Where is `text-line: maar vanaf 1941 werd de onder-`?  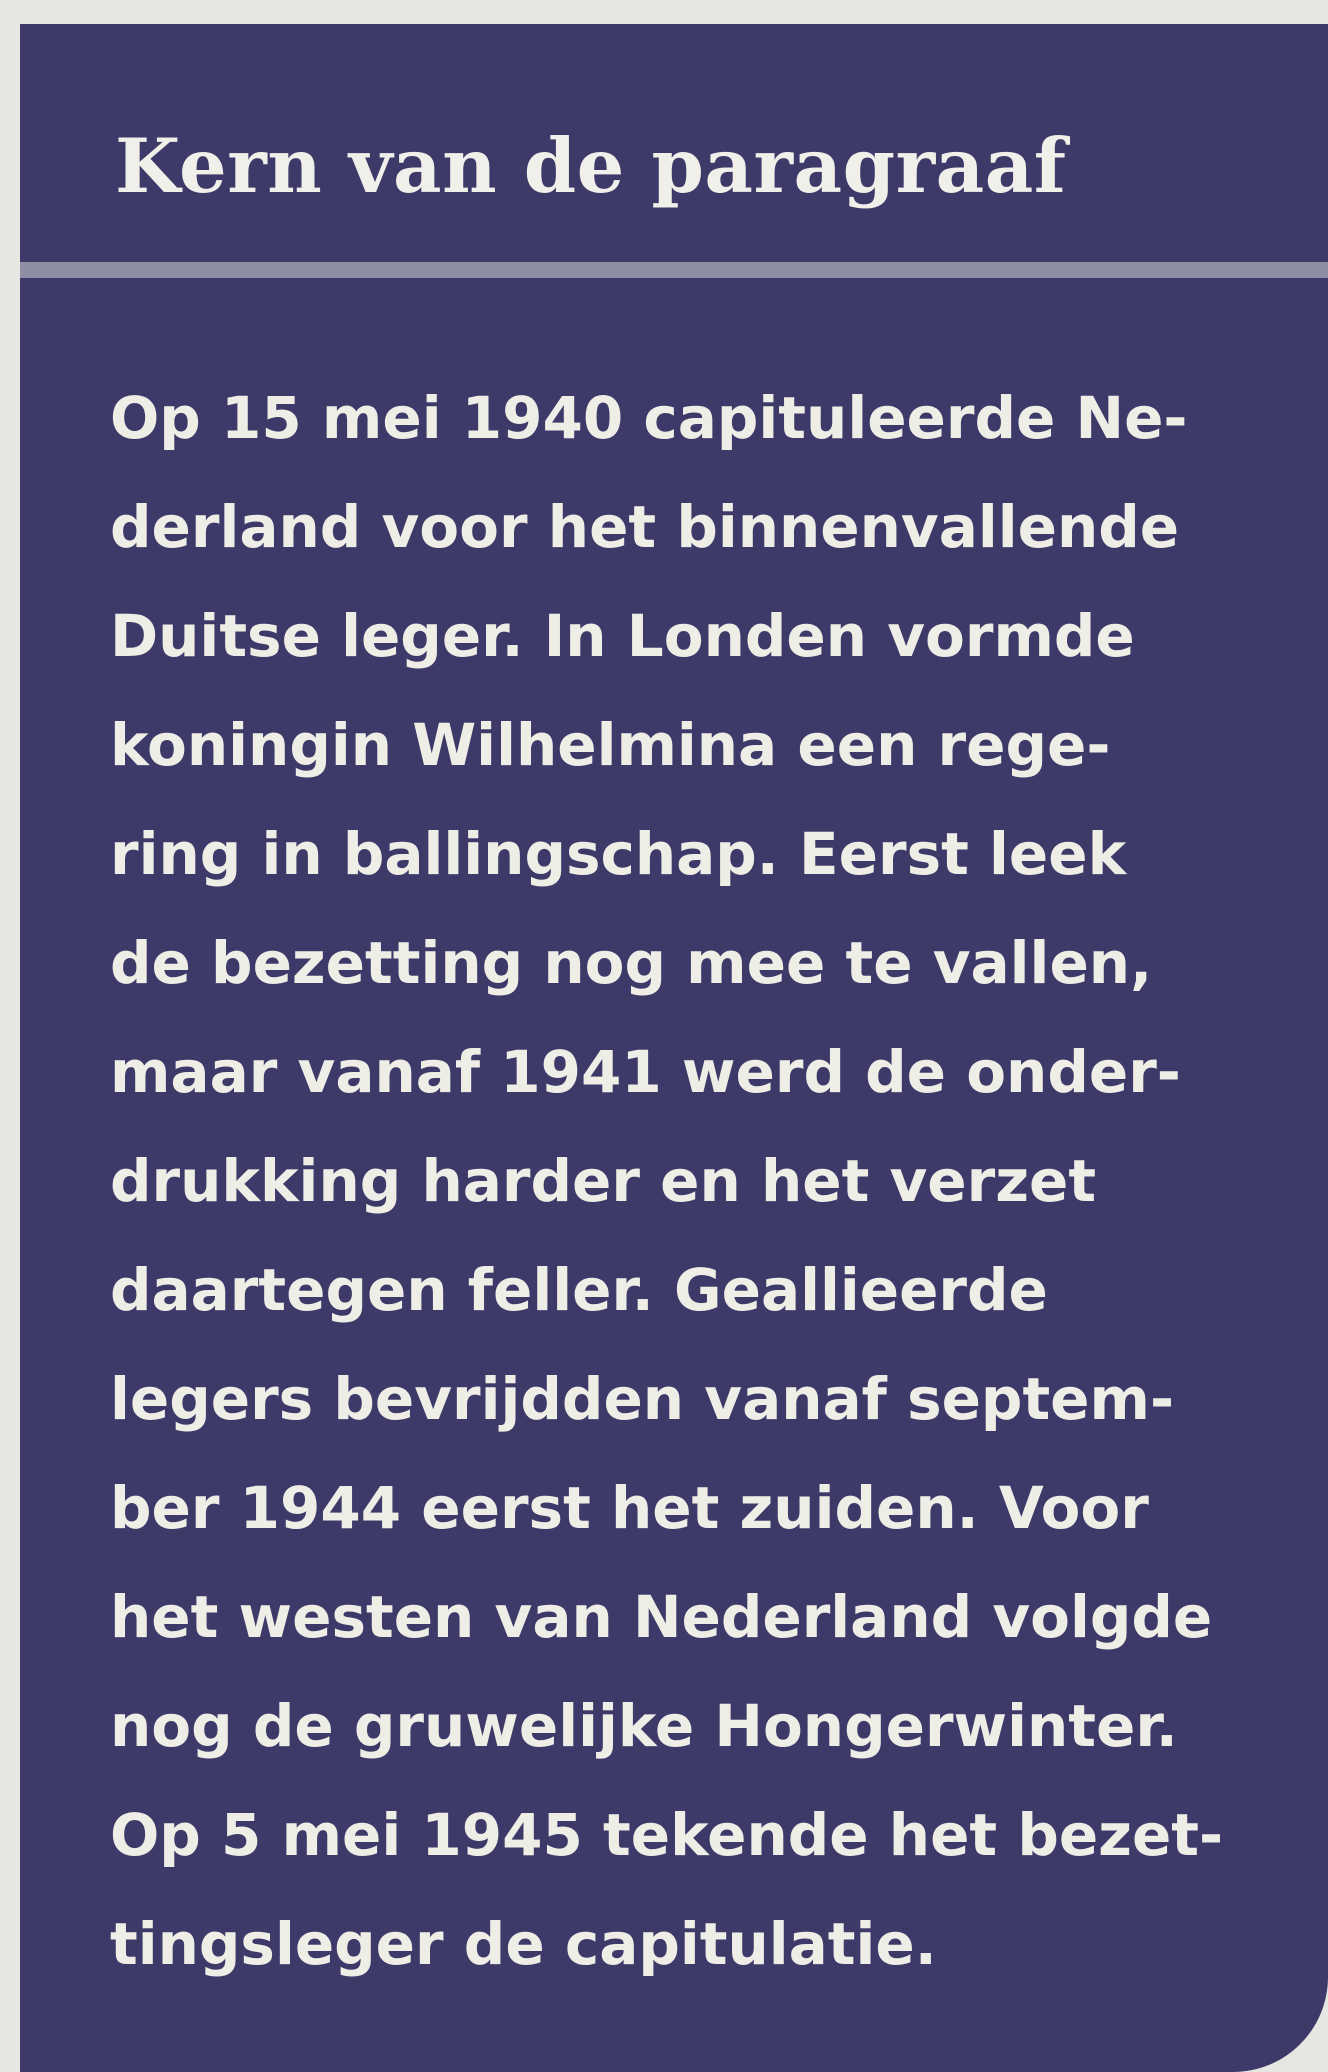 text-line: maar vanaf 1941 werd de onder- is located at coordinates (645, 1072).